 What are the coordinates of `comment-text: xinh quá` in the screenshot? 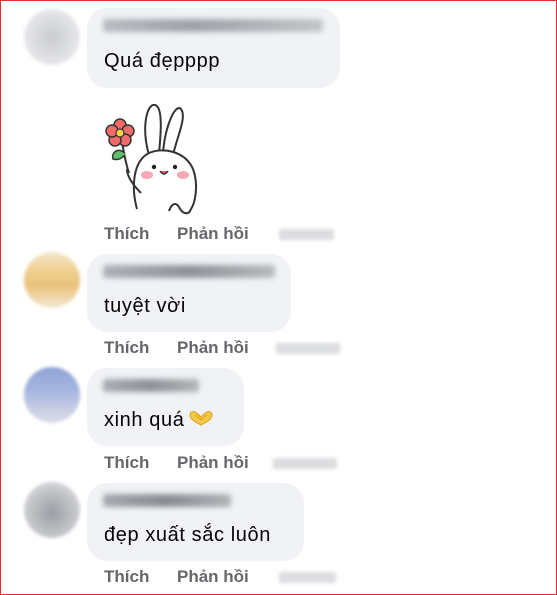 It's located at (158, 420).